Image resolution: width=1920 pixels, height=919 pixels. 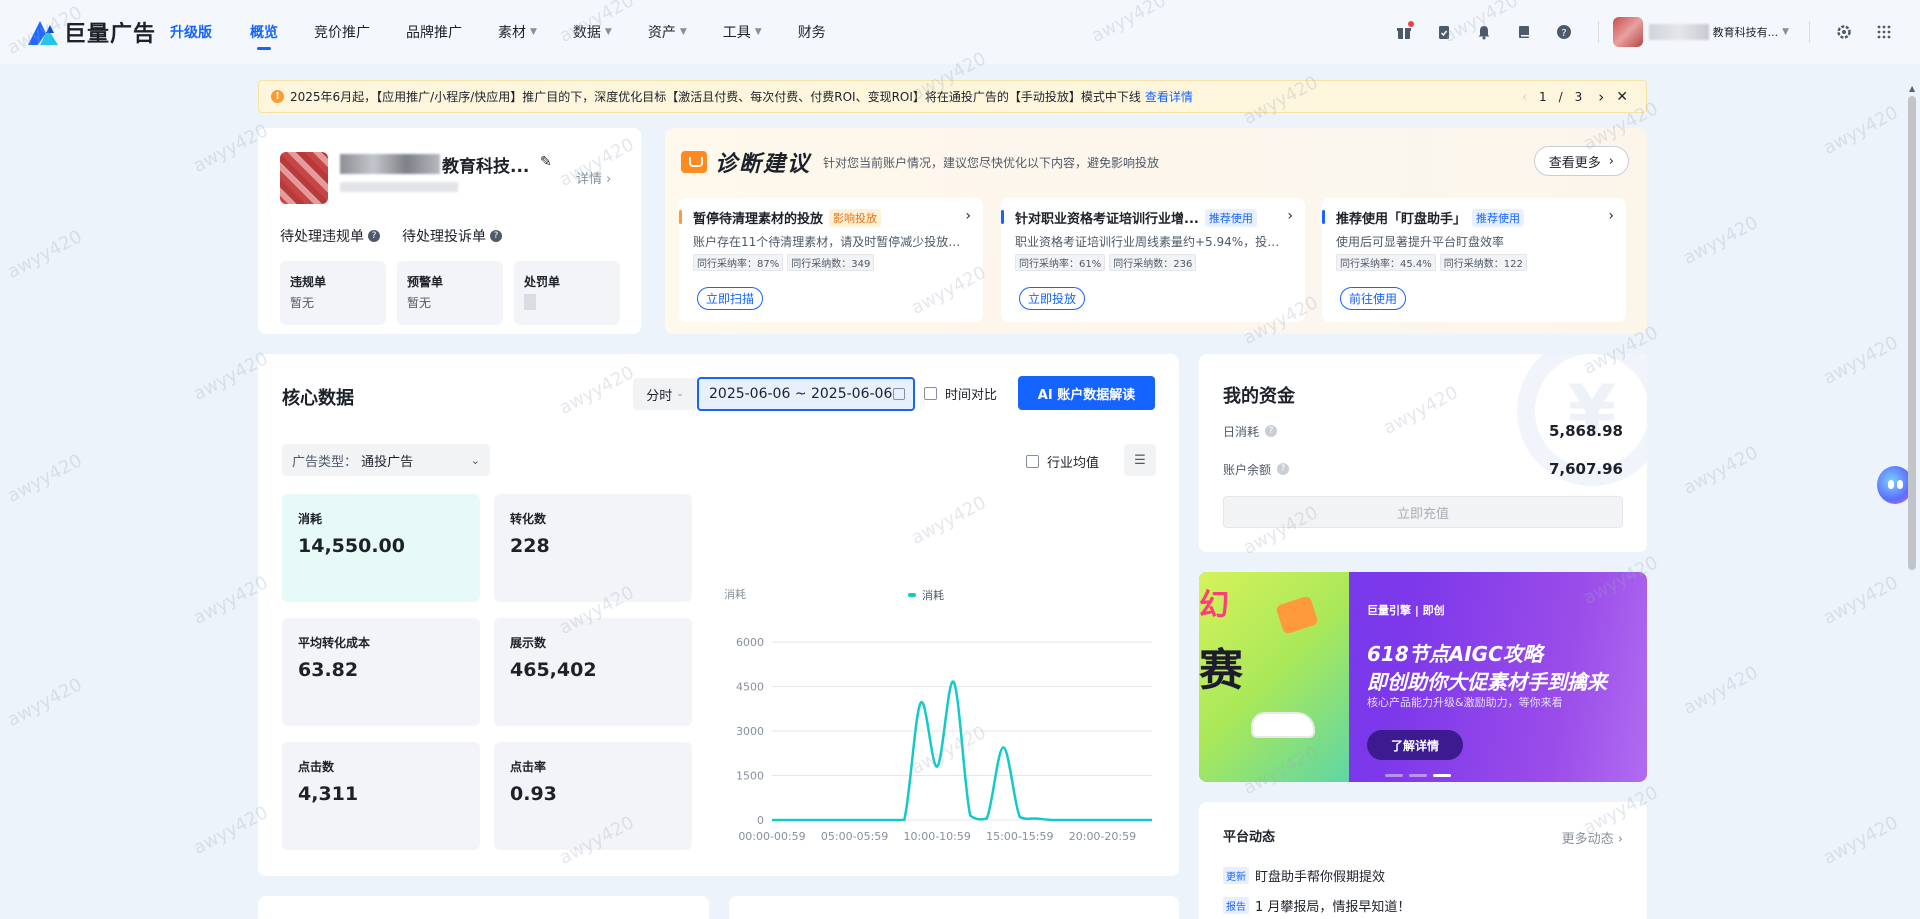 I want to click on account-detail-link: 详情 ›, so click(x=593, y=177).